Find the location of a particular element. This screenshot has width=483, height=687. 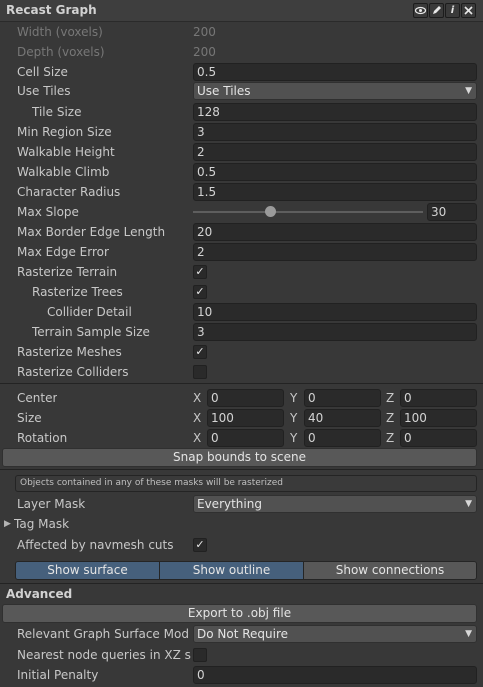

center-z-label: Z is located at coordinates (390, 398).